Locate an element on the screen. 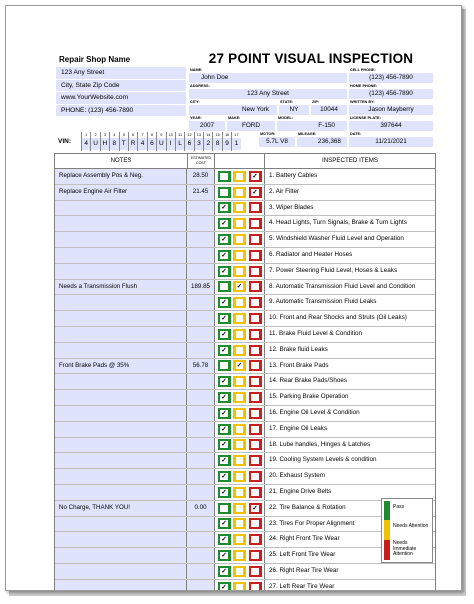 The height and width of the screenshot is (604, 474). city-field: CITY: New York is located at coordinates (233, 107).